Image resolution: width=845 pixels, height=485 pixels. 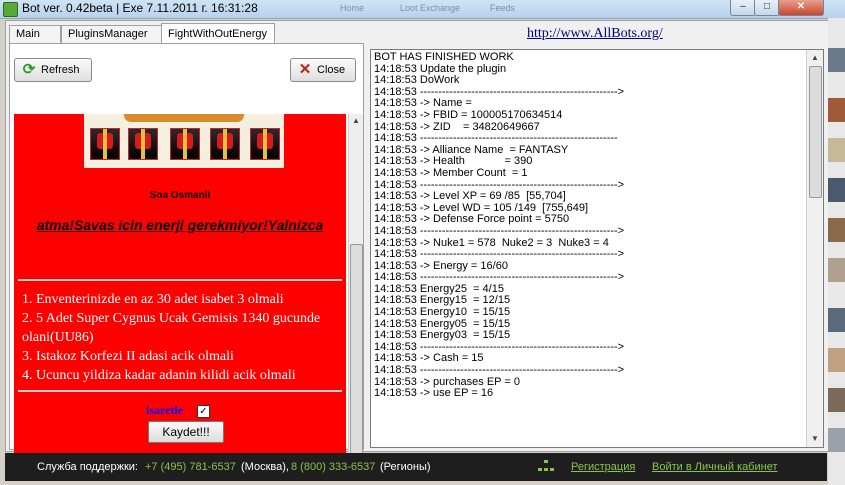 I want to click on support-phone-moscow: +7 (495) 781-6537, so click(x=190, y=467).